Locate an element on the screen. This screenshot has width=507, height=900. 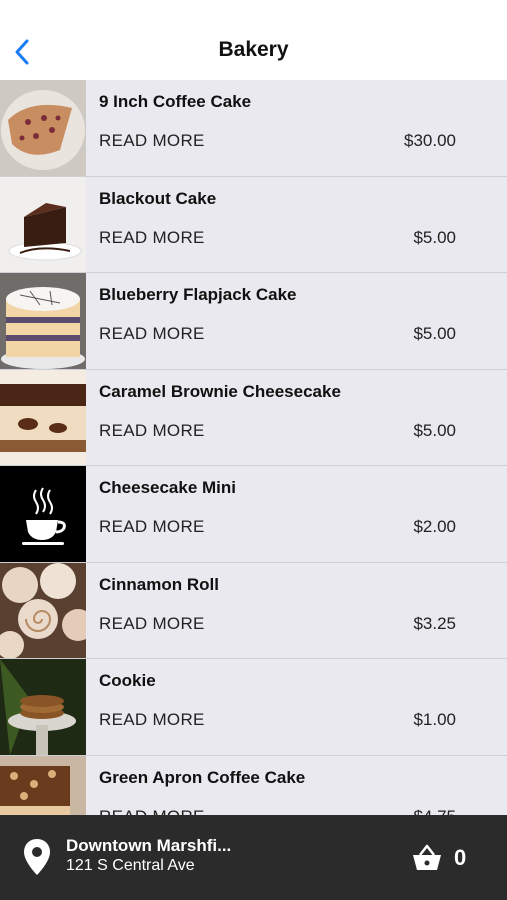
store-footer: Downtown Marshfi... 121 S Central Ave 0 is located at coordinates (253, 857).